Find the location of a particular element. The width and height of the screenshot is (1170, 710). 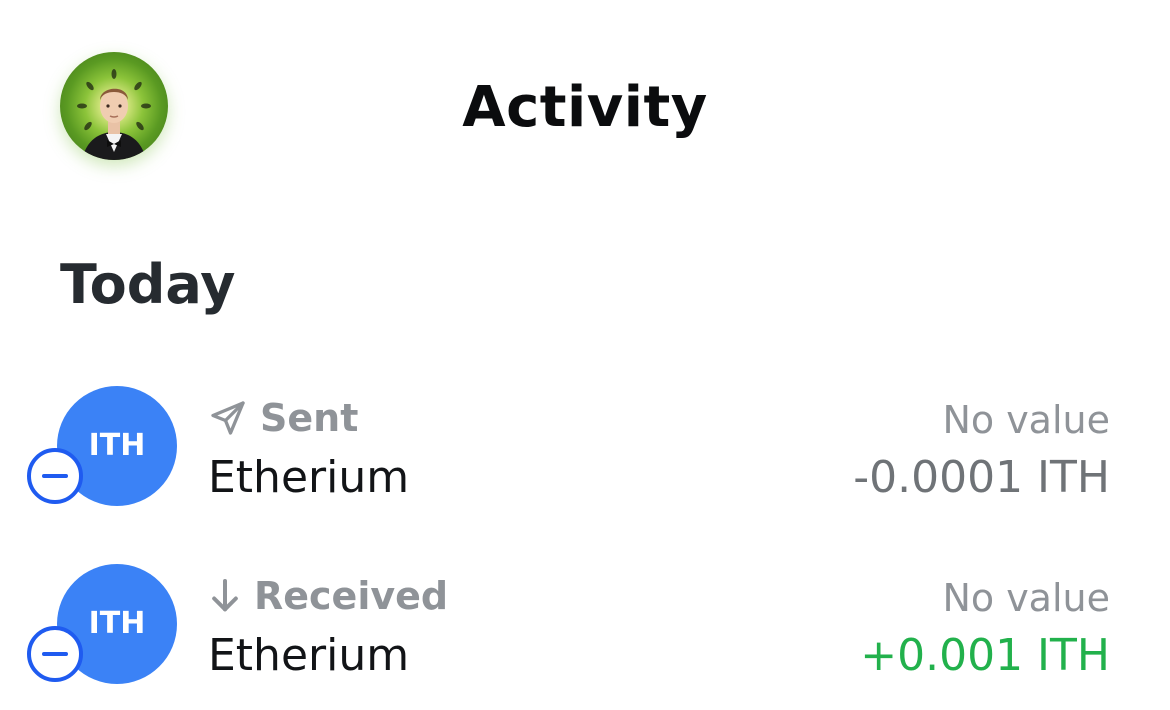

amount-sent: -0.0001 ITH is located at coordinates (981, 477).